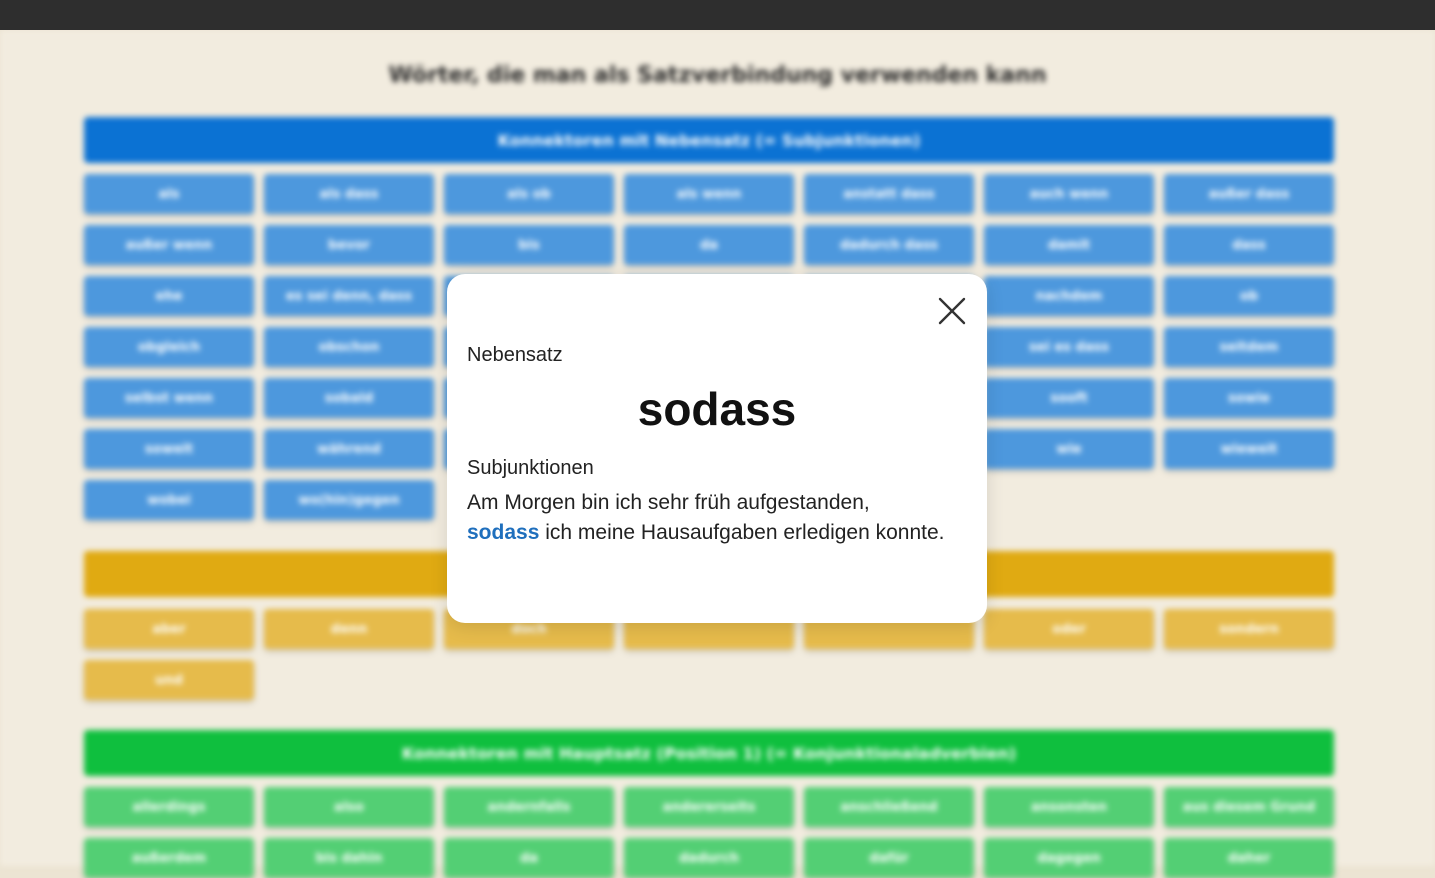 The width and height of the screenshot is (1435, 878). I want to click on word-chip: dagegen, so click(1069, 858).